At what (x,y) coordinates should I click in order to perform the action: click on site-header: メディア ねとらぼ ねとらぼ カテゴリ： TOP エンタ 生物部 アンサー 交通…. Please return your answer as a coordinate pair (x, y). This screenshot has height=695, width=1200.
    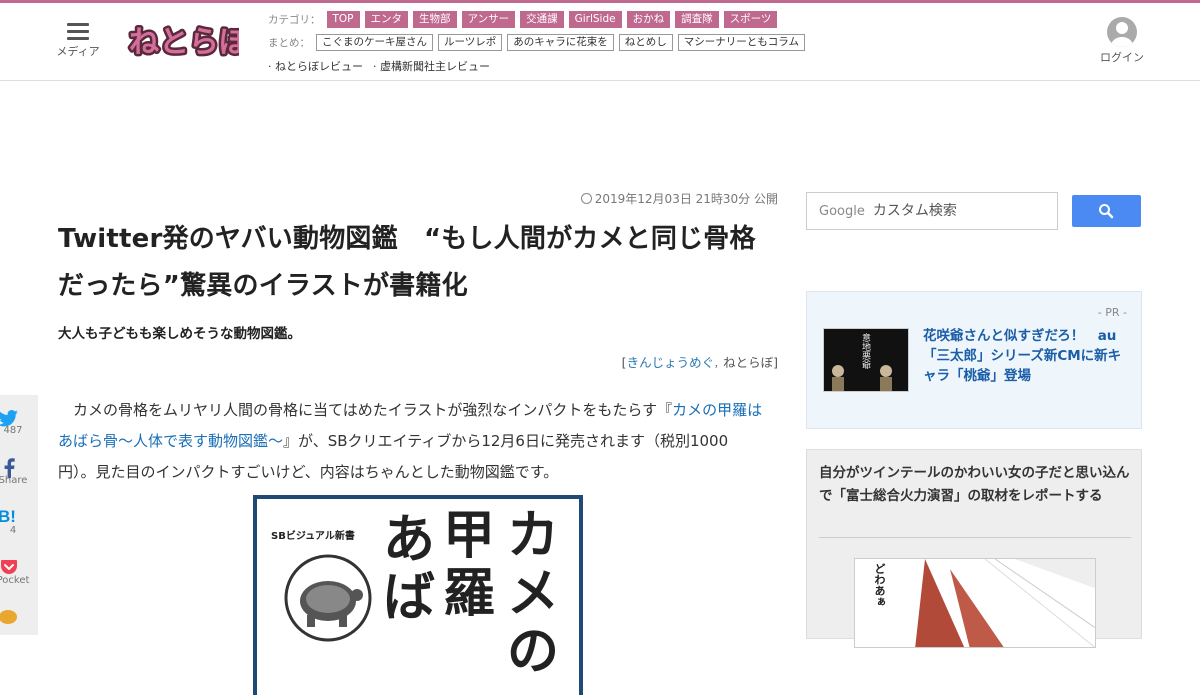
    Looking at the image, I should click on (600, 42).